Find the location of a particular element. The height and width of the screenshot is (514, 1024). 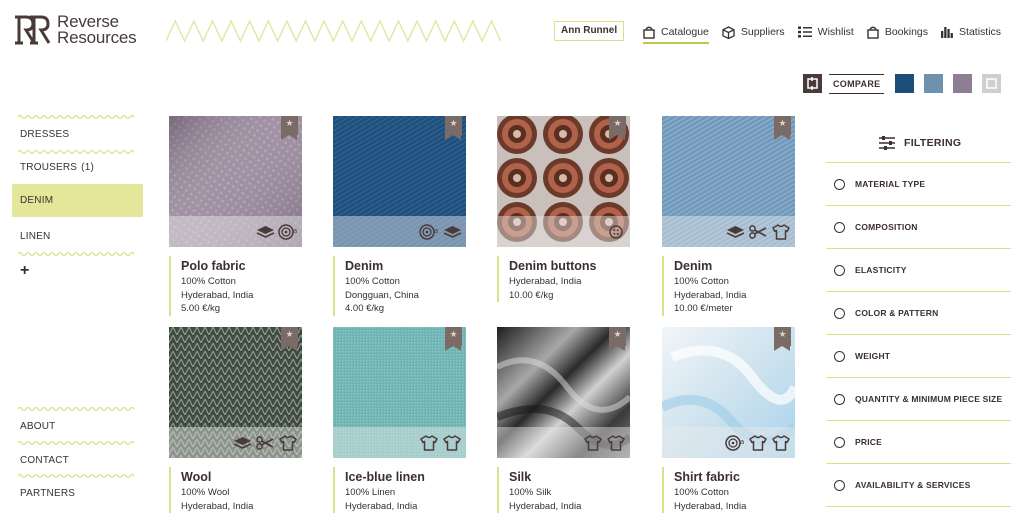

filter-option-label: AVAILABILITY & SERVICES is located at coordinates (913, 485).